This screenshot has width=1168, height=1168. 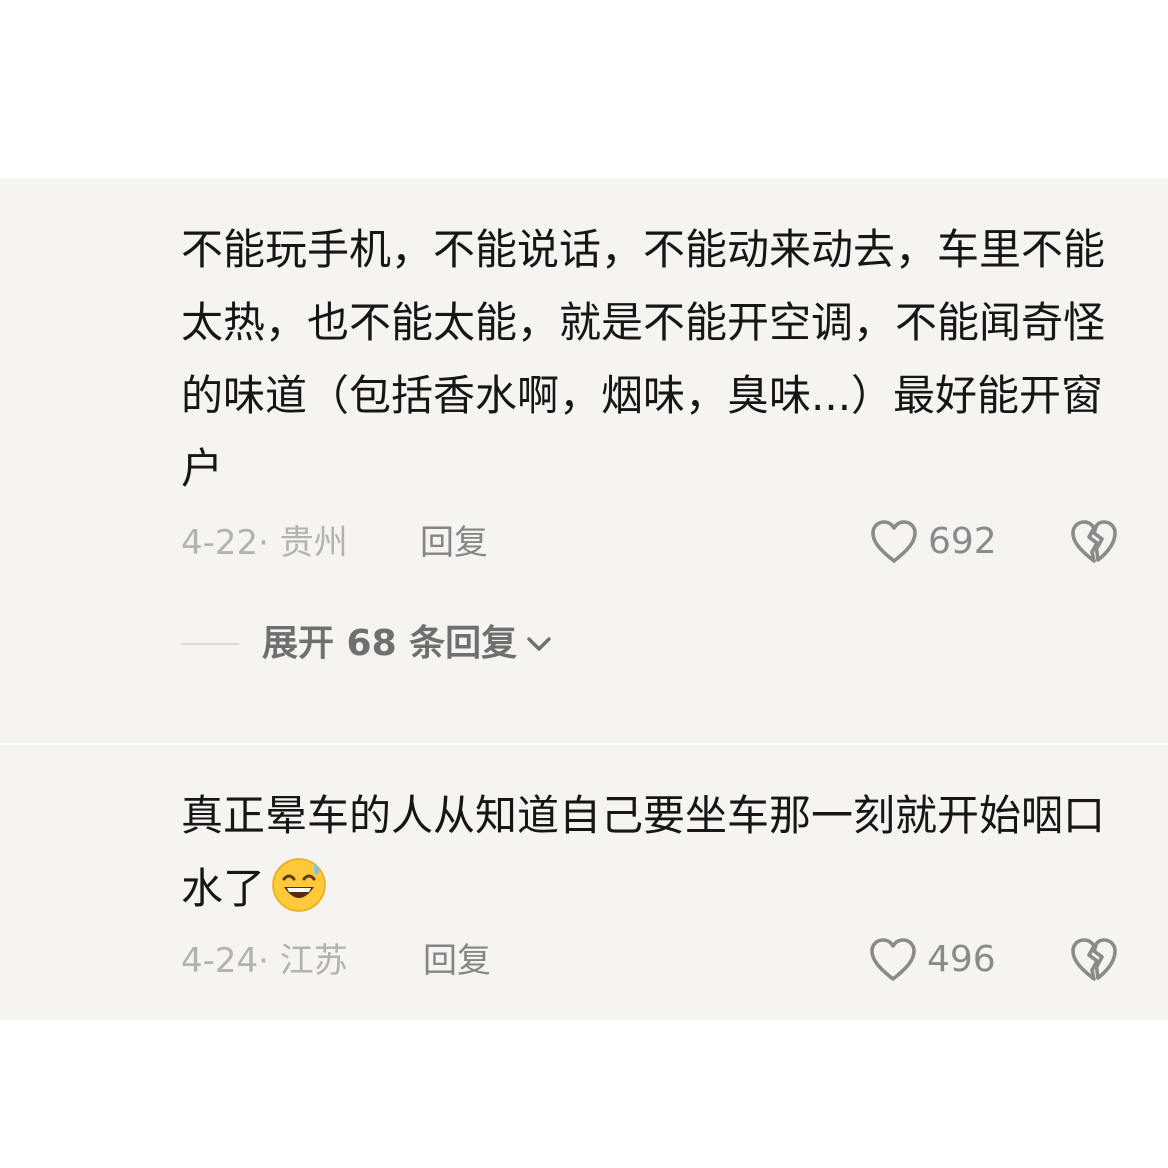 What do you see at coordinates (264, 961) in the screenshot?
I see `comment-date-location: 4-24· 江苏` at bounding box center [264, 961].